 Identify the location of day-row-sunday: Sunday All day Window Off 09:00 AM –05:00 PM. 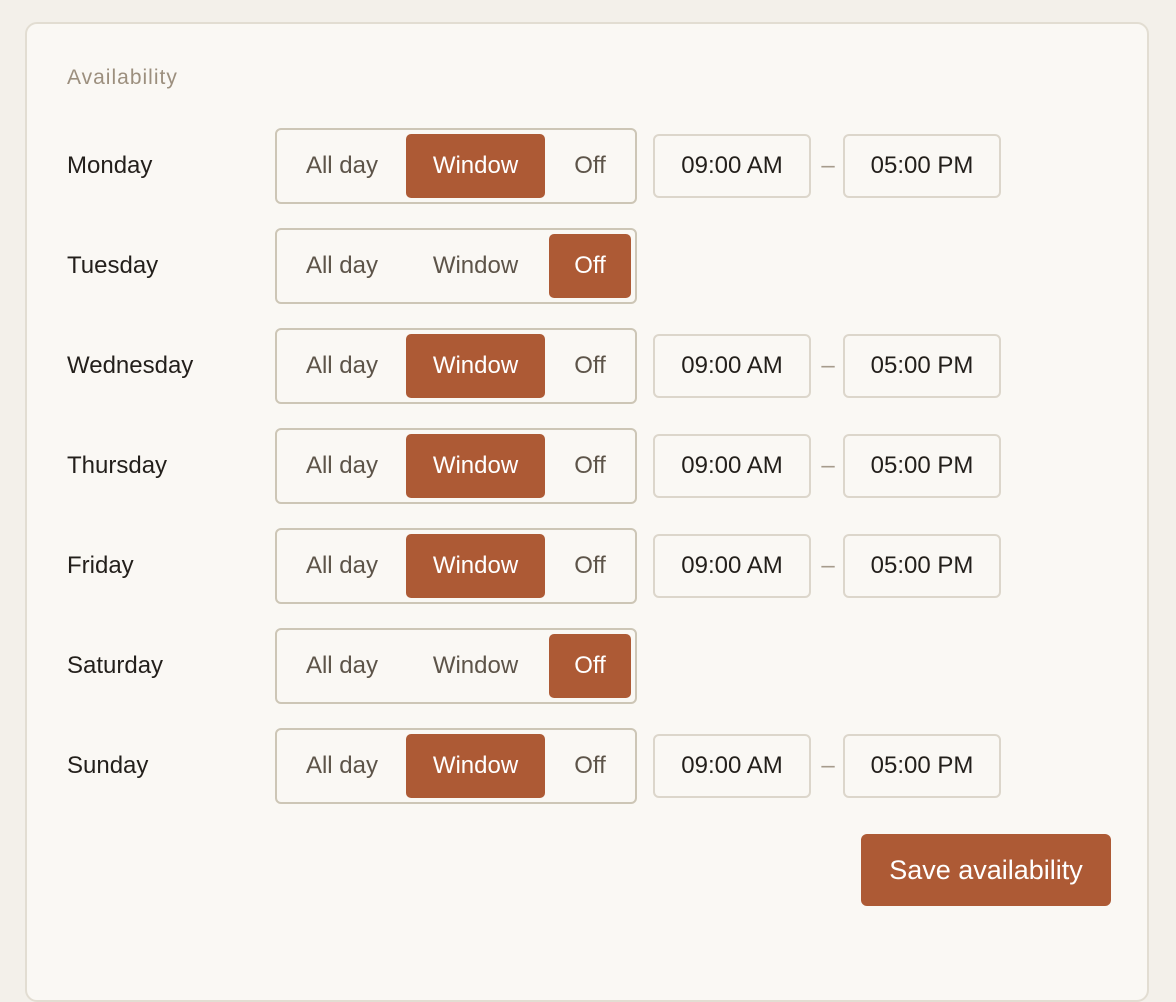
(587, 766).